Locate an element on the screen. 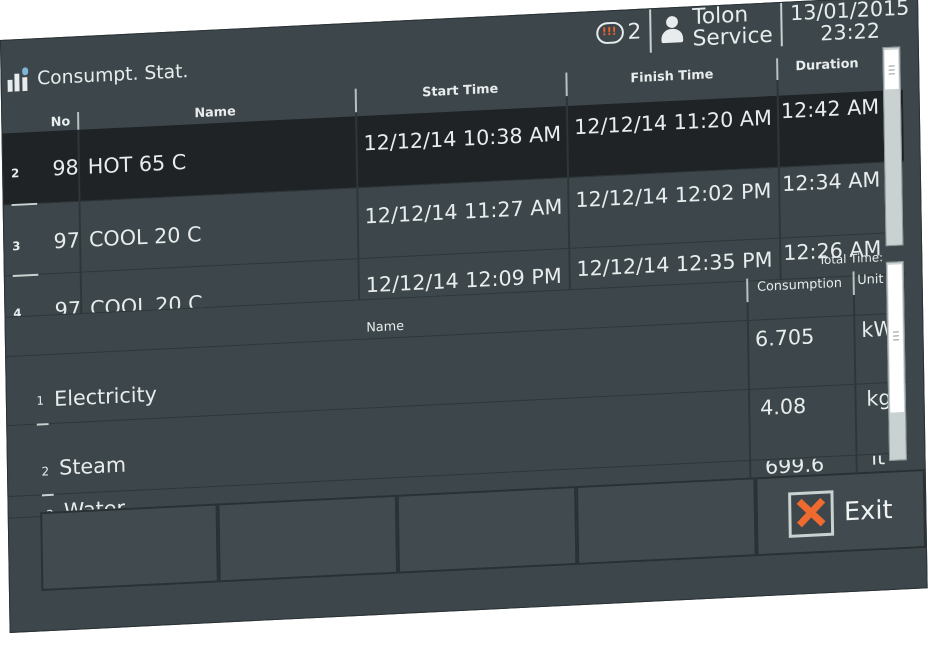 The image size is (944, 647). col-header-no: No is located at coordinates (60, 122).